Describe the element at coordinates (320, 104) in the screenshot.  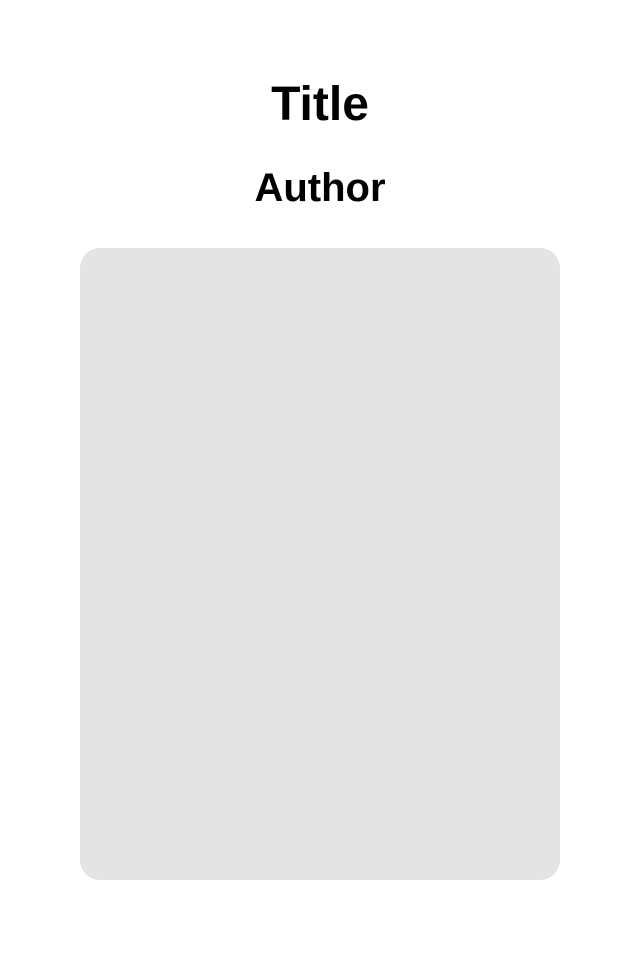
I see `book-title: Title` at that location.